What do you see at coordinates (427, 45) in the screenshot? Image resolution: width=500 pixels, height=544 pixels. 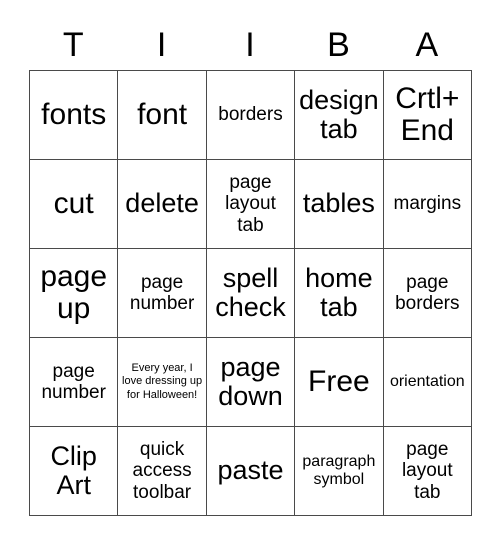 I see `bingo-header-letter-4: A` at bounding box center [427, 45].